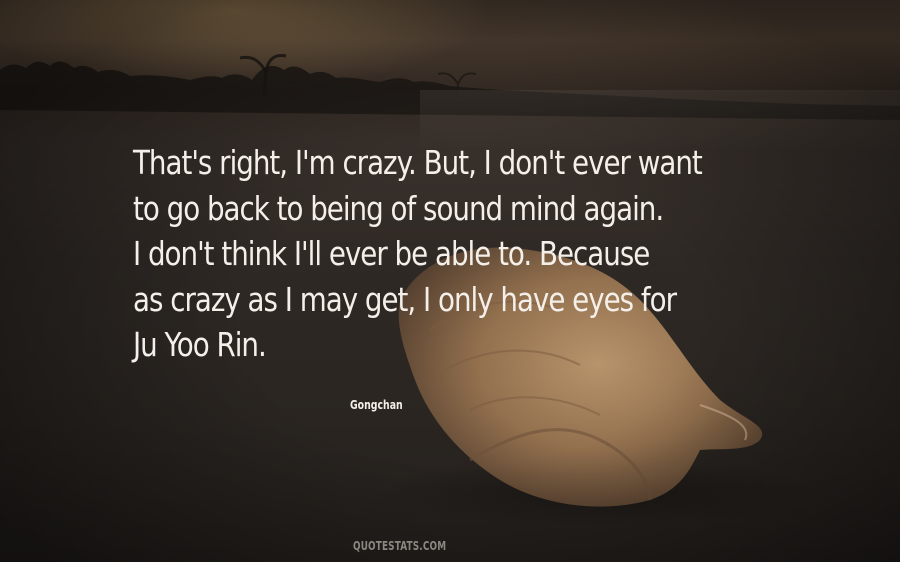  Describe the element at coordinates (398, 208) in the screenshot. I see `quote-line: to go back to being of sound mind again.` at that location.